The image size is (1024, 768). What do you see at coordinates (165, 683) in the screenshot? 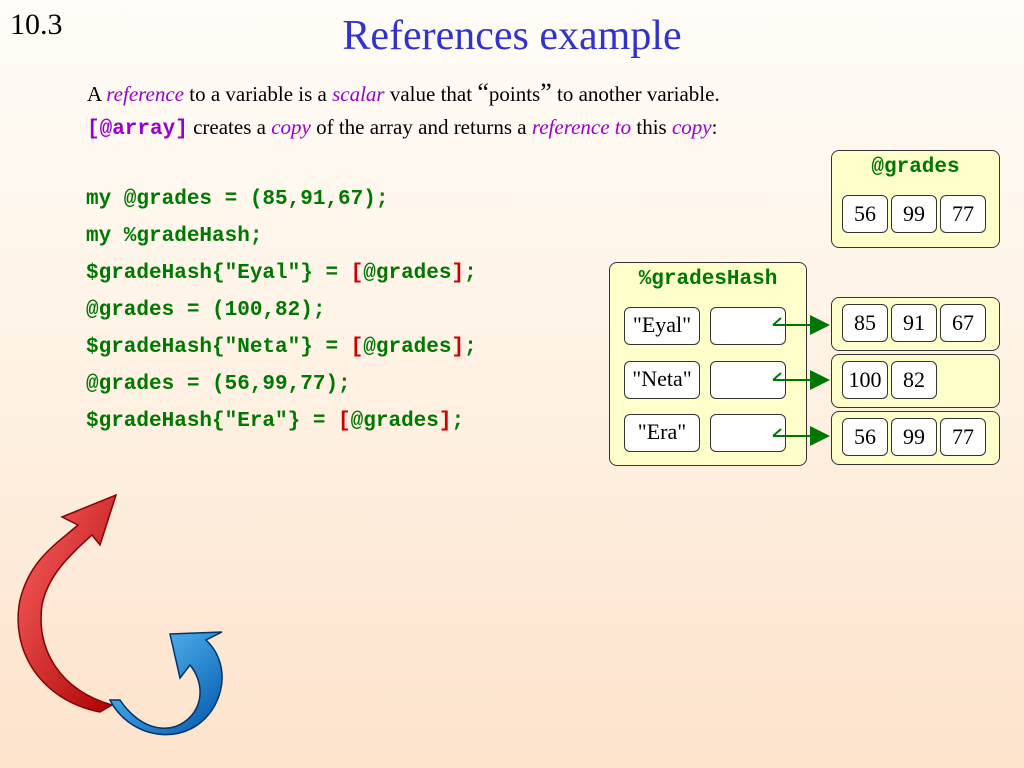
I see `blue-curved-arrow-icon` at bounding box center [165, 683].